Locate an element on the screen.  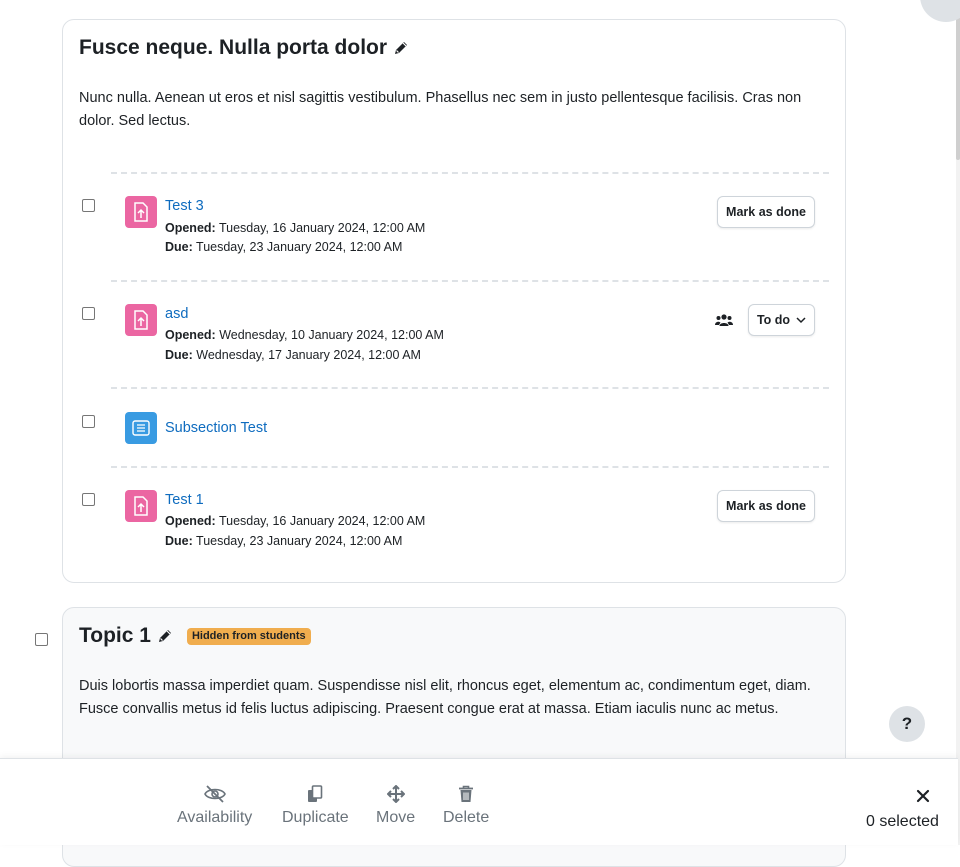
drawer-toggle is located at coordinates (940, 11).